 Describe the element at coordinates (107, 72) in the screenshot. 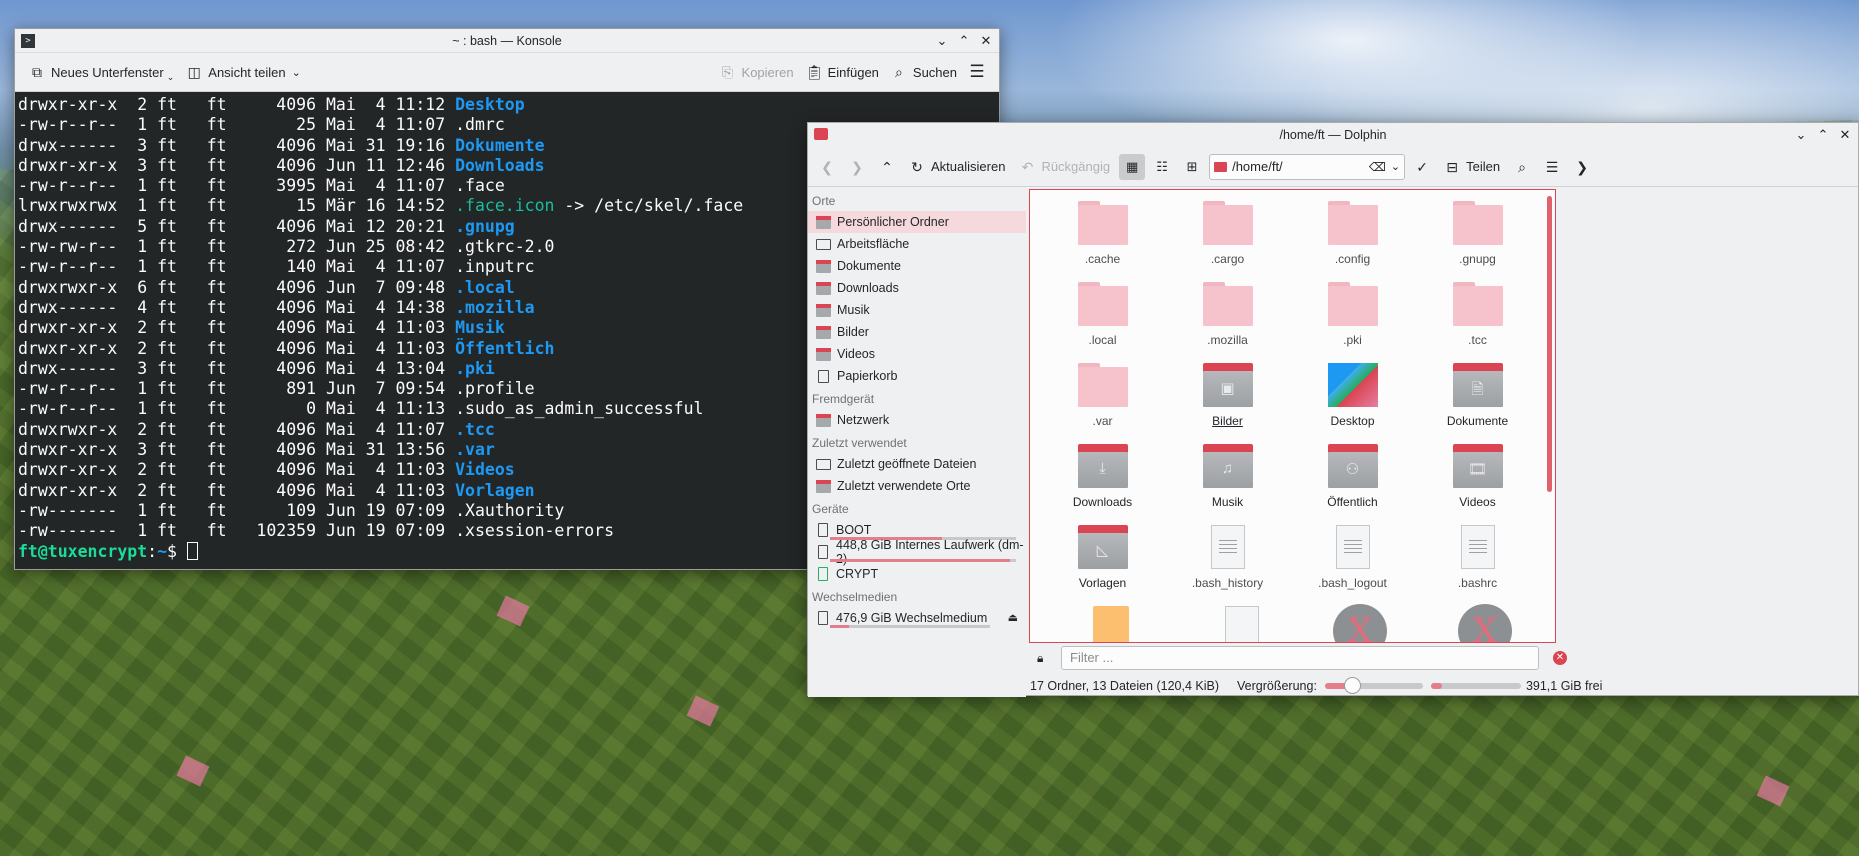

I see `new-tab-label: Neues Unterfenster` at that location.